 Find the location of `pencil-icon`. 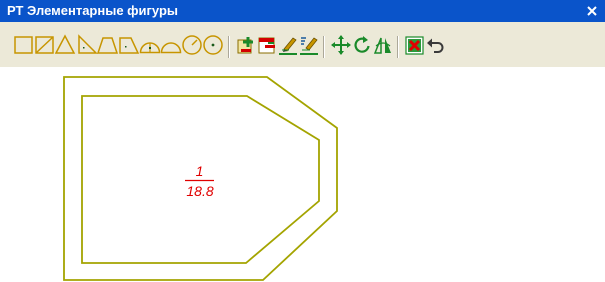

pencil-icon is located at coordinates (288, 46).